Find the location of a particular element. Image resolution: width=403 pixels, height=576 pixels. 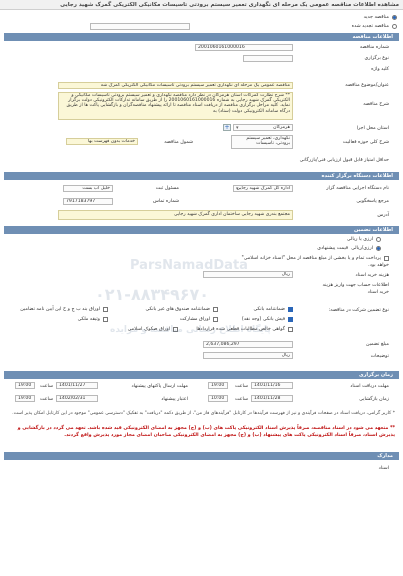

ceiling-label: توضیحات is located at coordinates (379, 356).